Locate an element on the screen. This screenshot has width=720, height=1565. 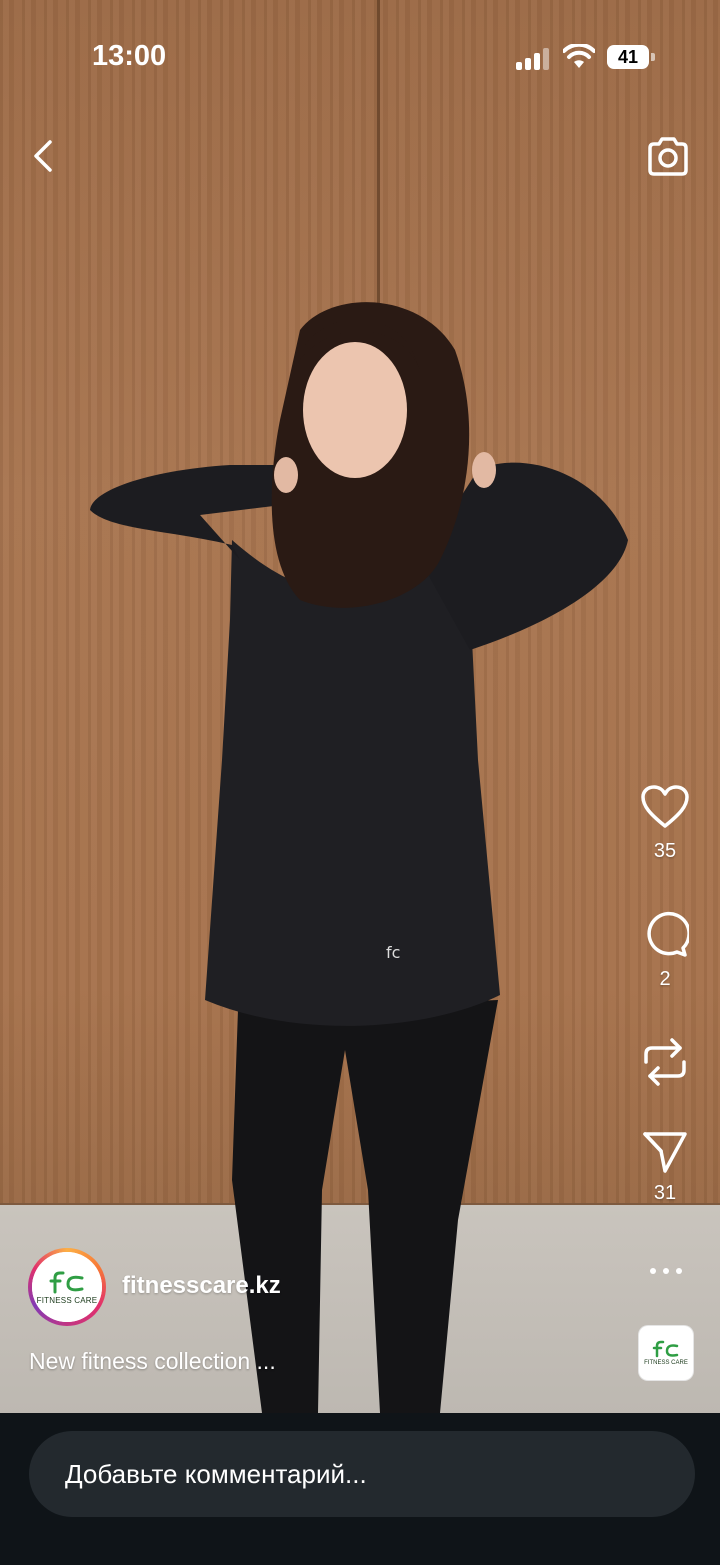
like-count: 35 is located at coordinates (665, 851).